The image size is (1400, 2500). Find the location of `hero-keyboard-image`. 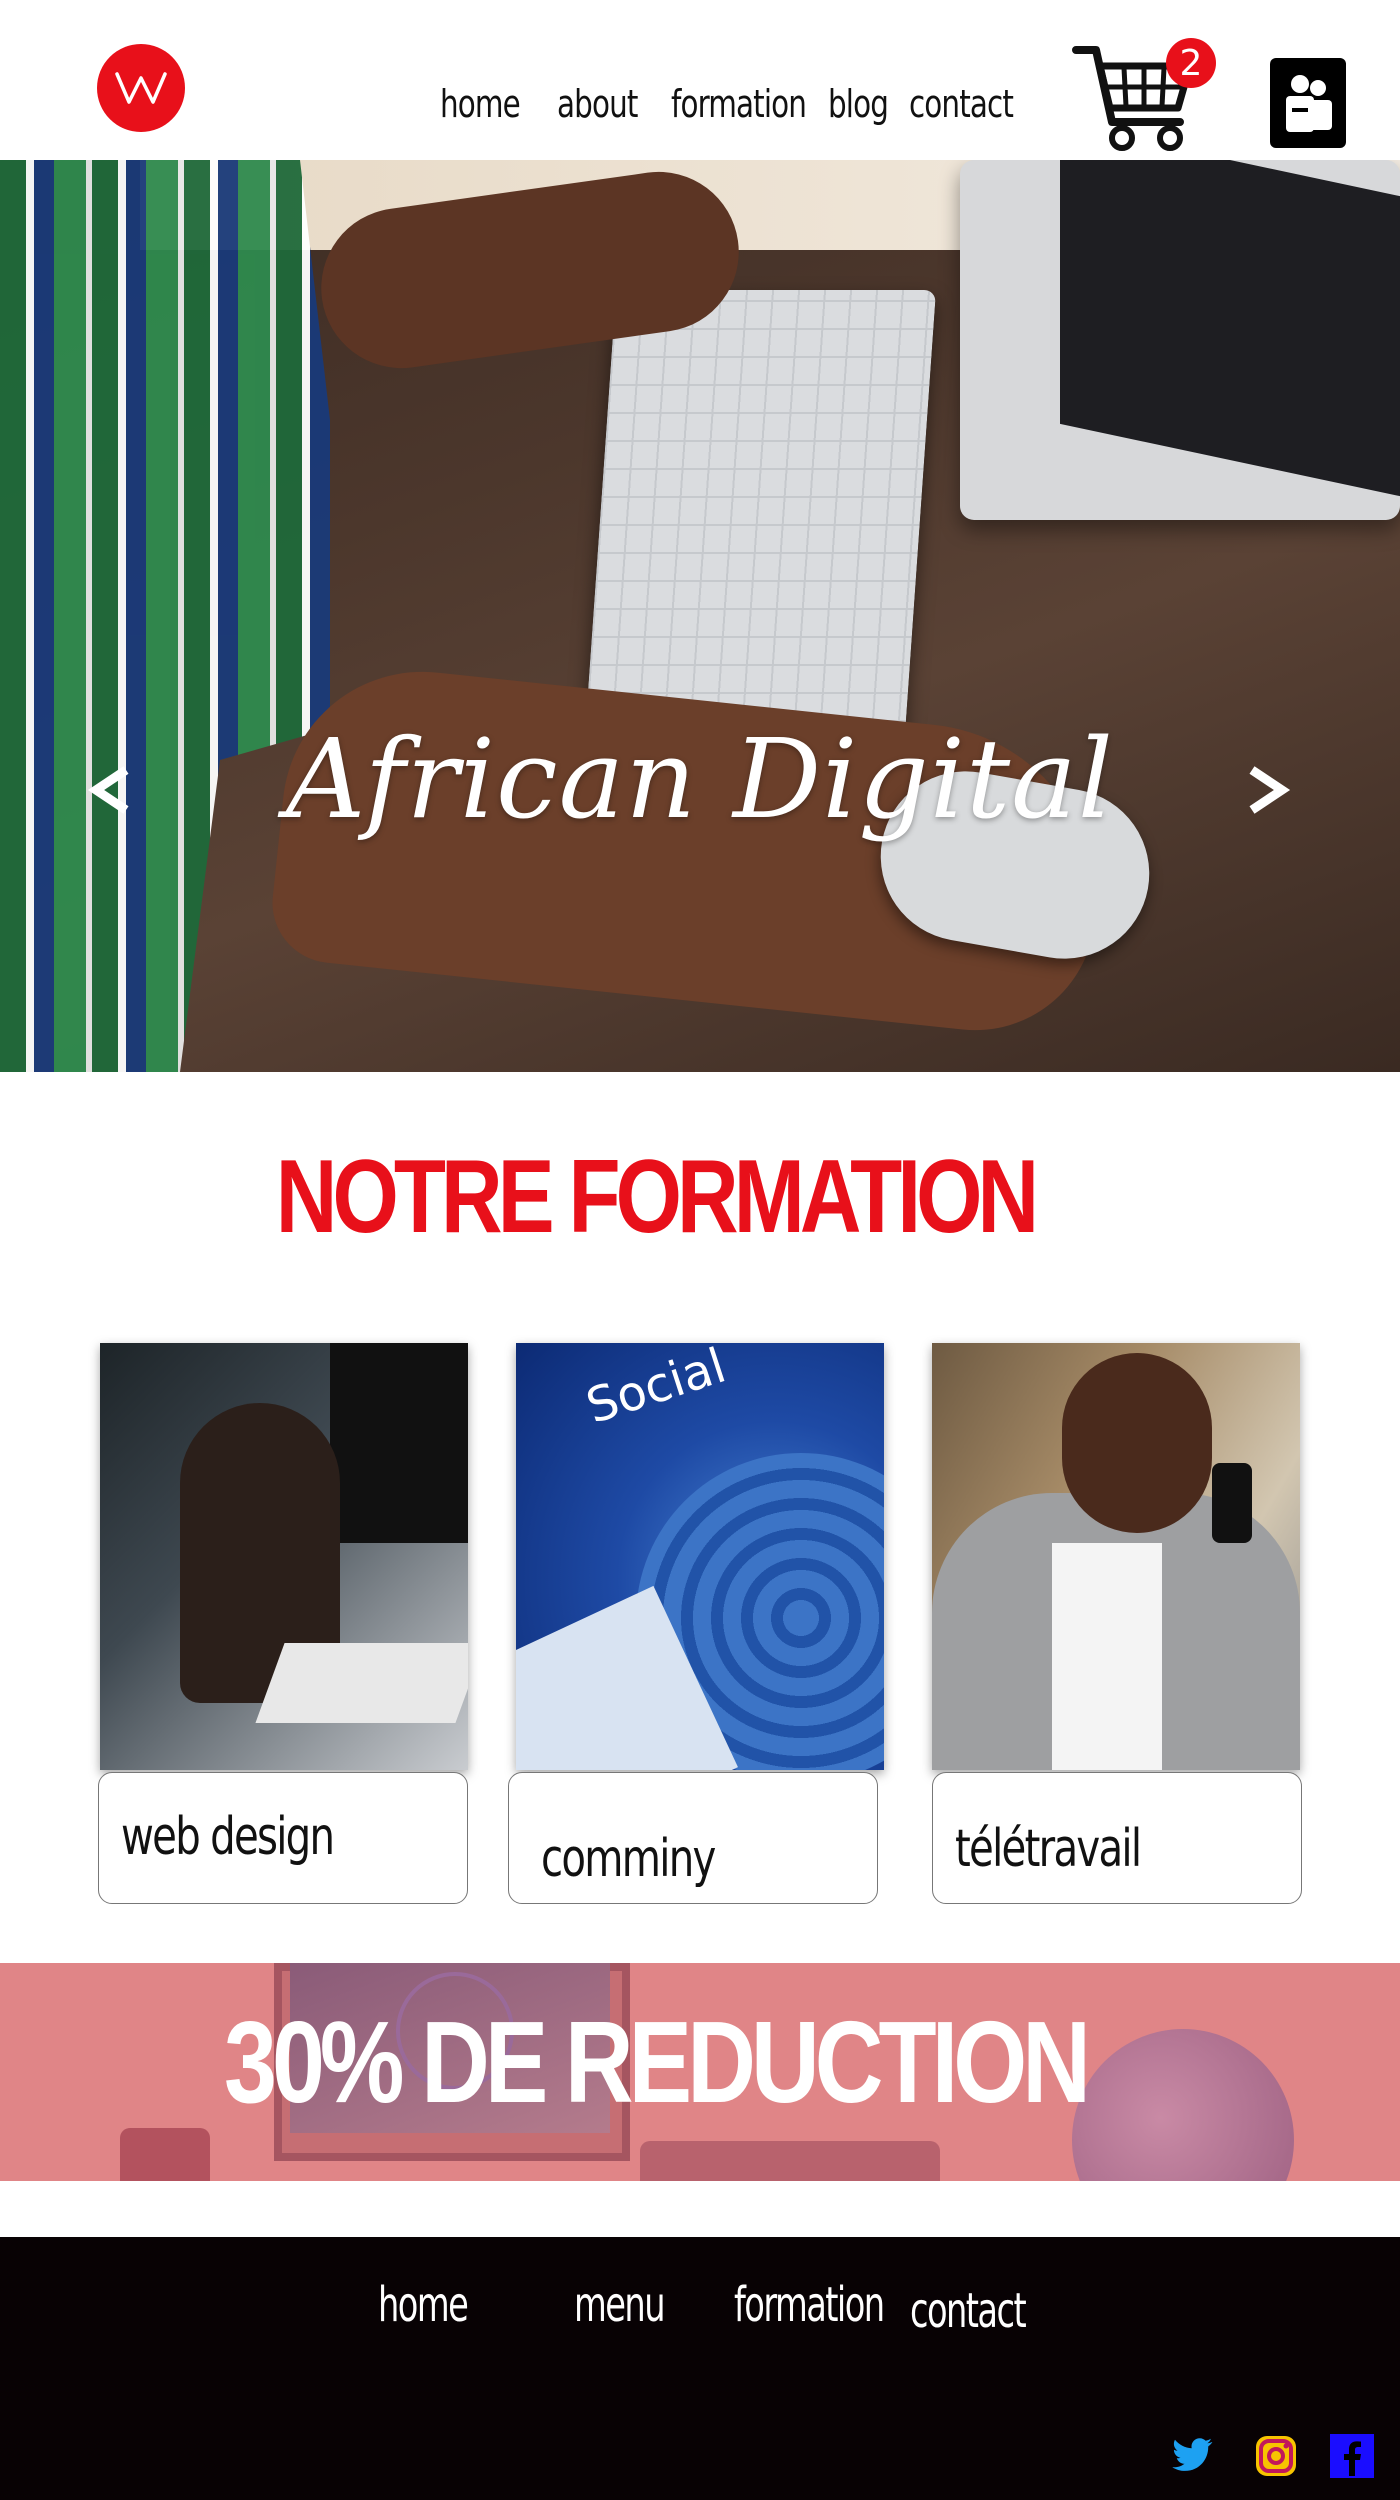

hero-keyboard-image is located at coordinates (760, 520).